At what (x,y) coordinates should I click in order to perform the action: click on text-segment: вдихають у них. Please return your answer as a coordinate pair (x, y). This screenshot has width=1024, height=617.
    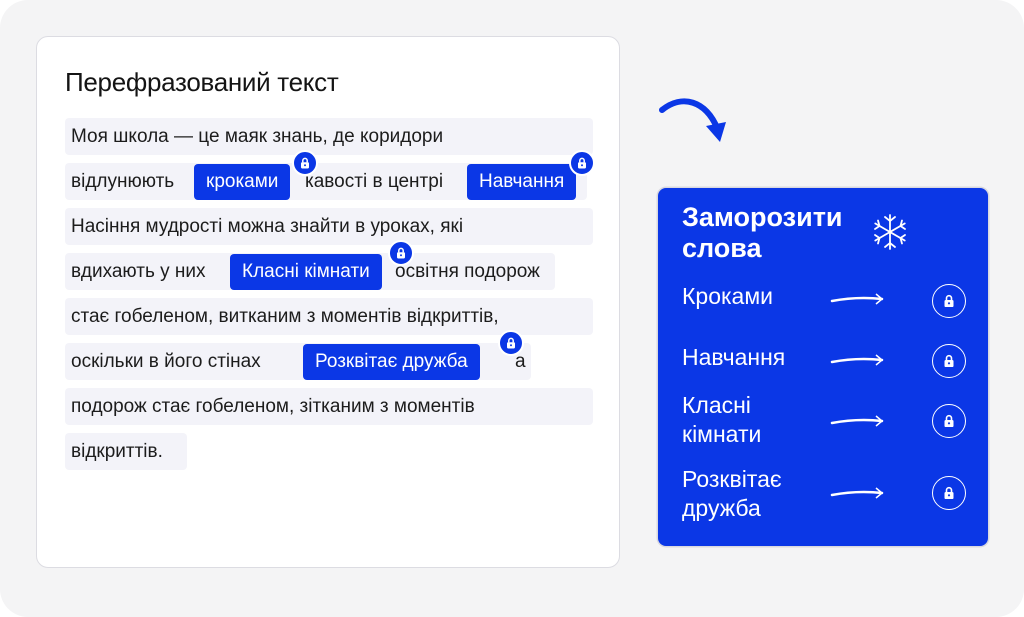
    Looking at the image, I should click on (138, 271).